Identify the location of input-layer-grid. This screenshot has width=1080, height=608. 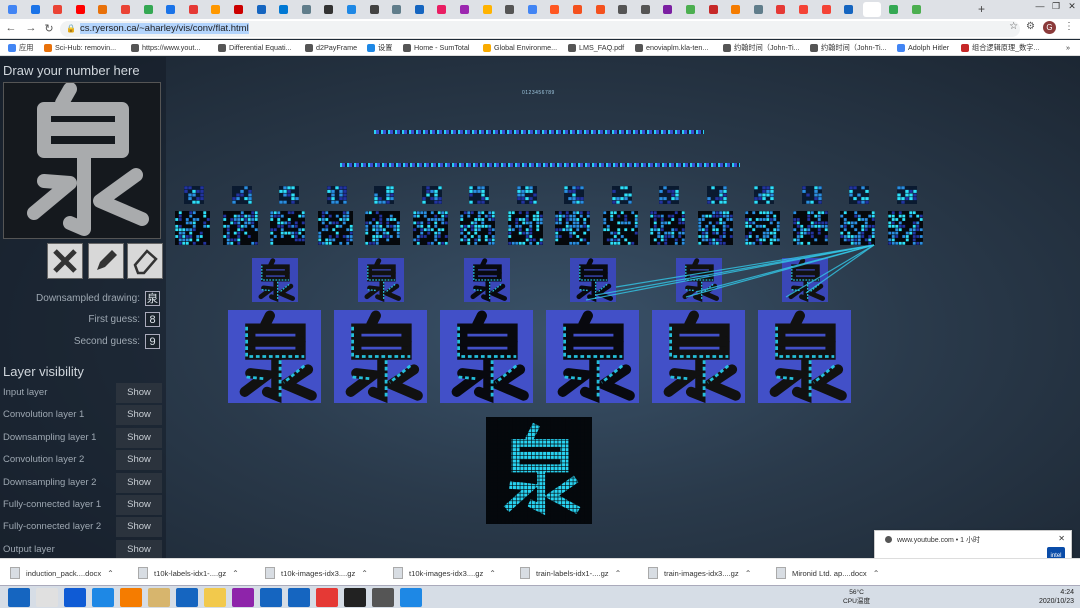
(539, 470).